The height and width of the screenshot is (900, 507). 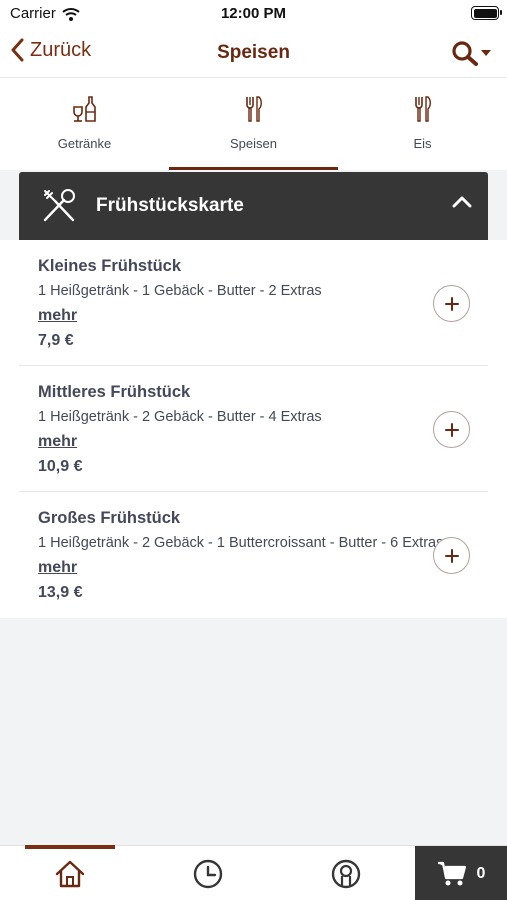 I want to click on tab-eis: Eis, so click(x=422, y=124).